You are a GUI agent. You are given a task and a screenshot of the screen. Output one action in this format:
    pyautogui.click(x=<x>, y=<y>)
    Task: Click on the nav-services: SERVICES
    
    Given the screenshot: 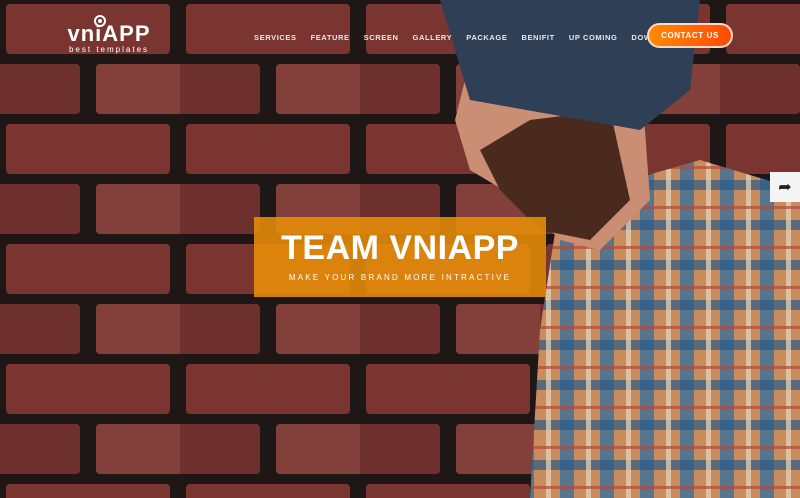 What is the action you would take?
    pyautogui.click(x=275, y=37)
    